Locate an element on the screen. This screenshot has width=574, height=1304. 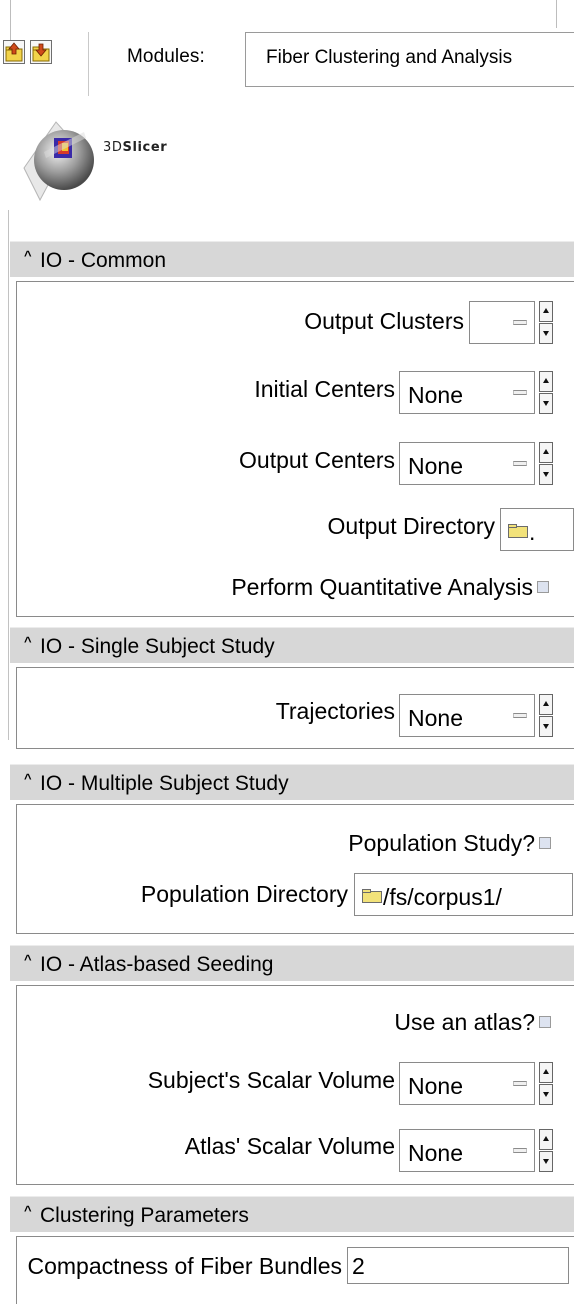
modules-dropdown: Fiber Clustering and Analysis is located at coordinates (409, 59).